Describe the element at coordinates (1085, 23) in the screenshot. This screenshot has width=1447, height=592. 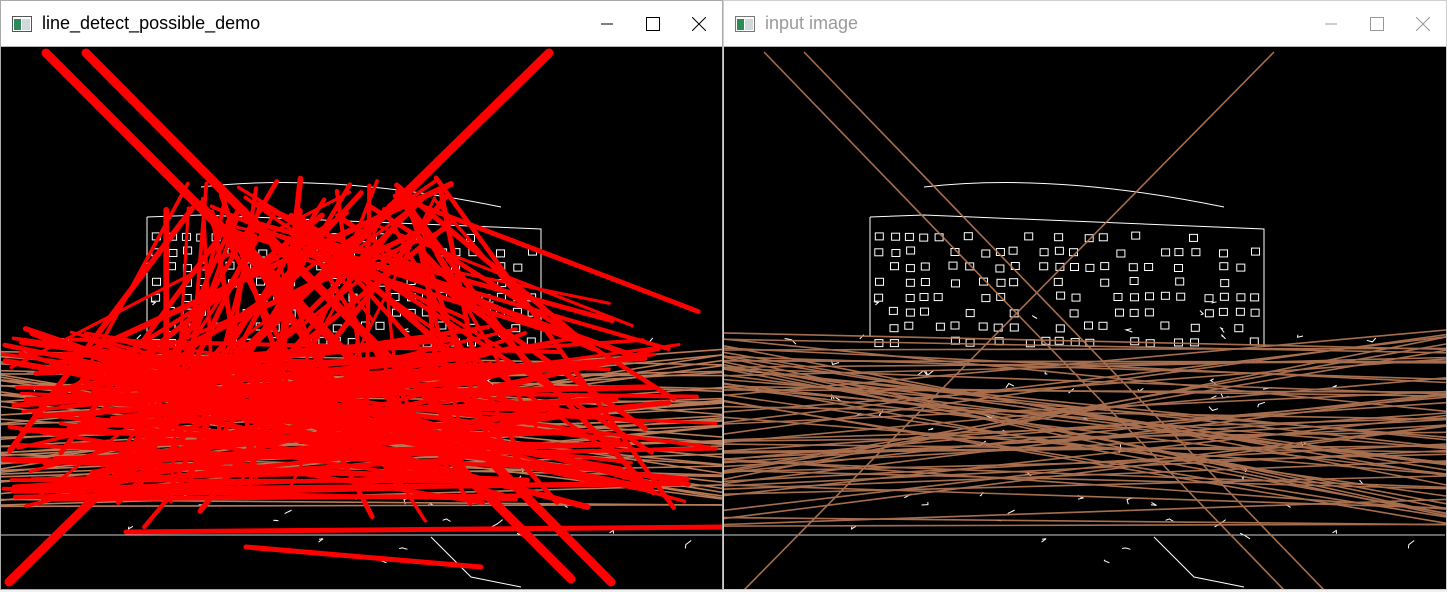
I see `title-bar: input image` at that location.